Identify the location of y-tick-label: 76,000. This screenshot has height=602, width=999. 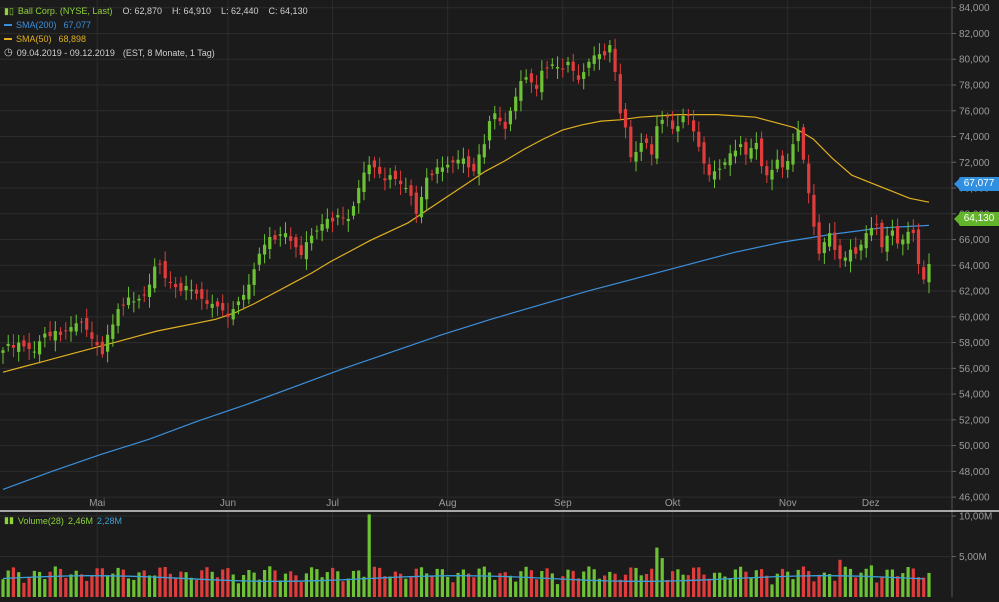
(974, 111).